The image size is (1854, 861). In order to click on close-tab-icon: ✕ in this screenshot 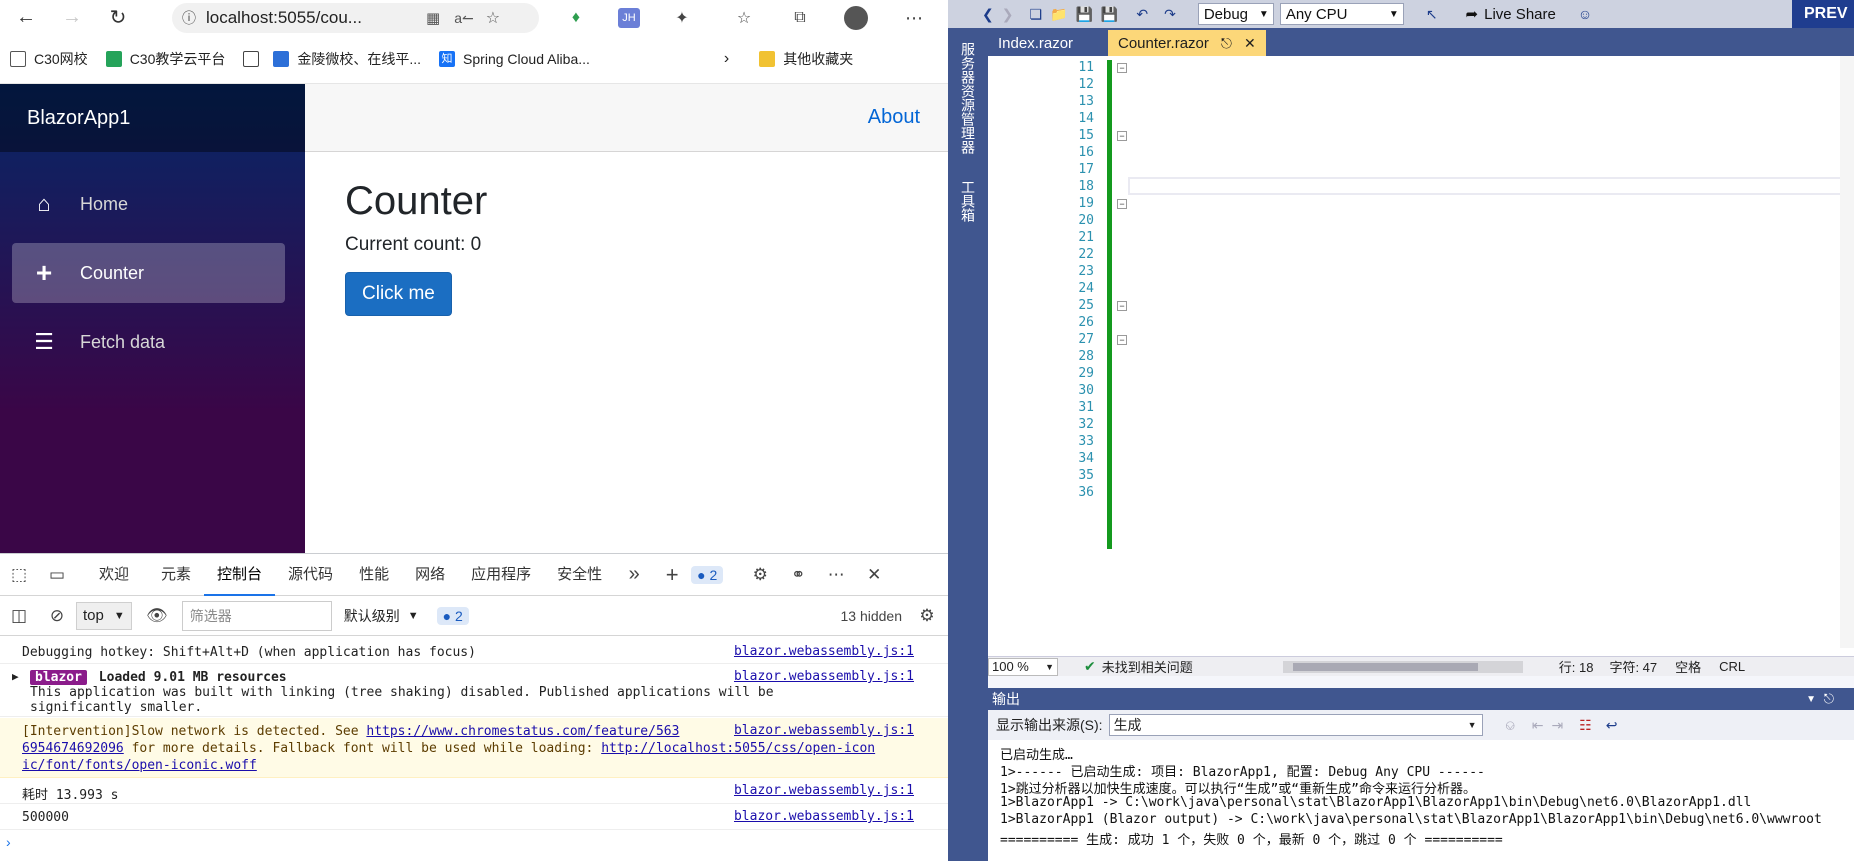, I will do `click(1250, 43)`.